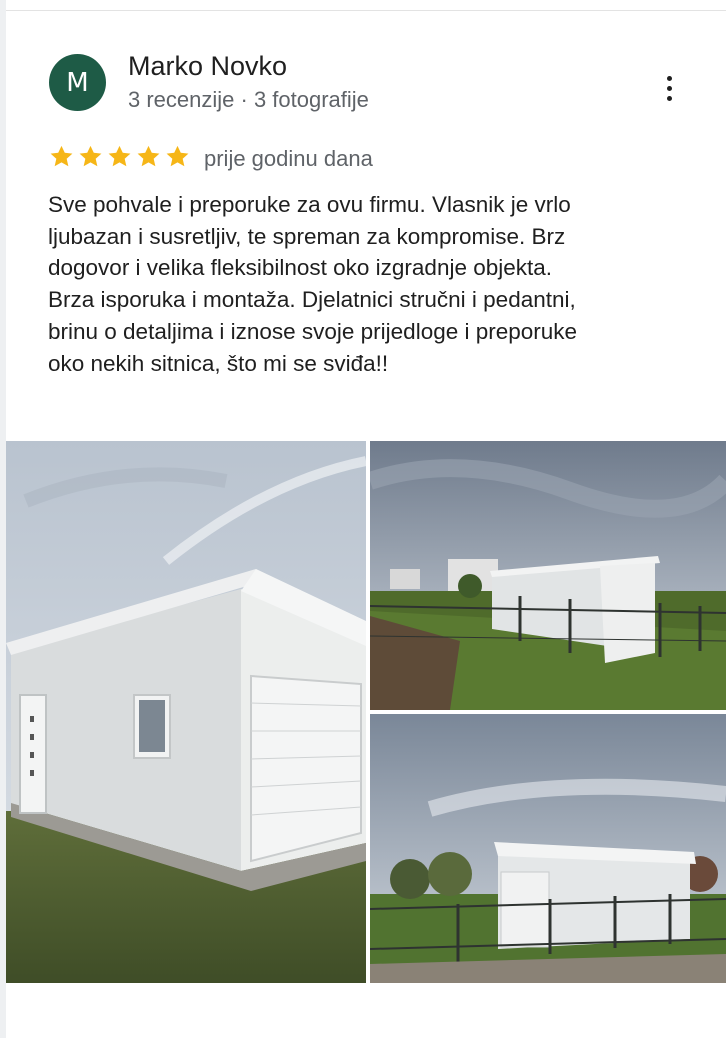 The height and width of the screenshot is (1038, 726). What do you see at coordinates (77, 82) in the screenshot?
I see `avatar: M` at bounding box center [77, 82].